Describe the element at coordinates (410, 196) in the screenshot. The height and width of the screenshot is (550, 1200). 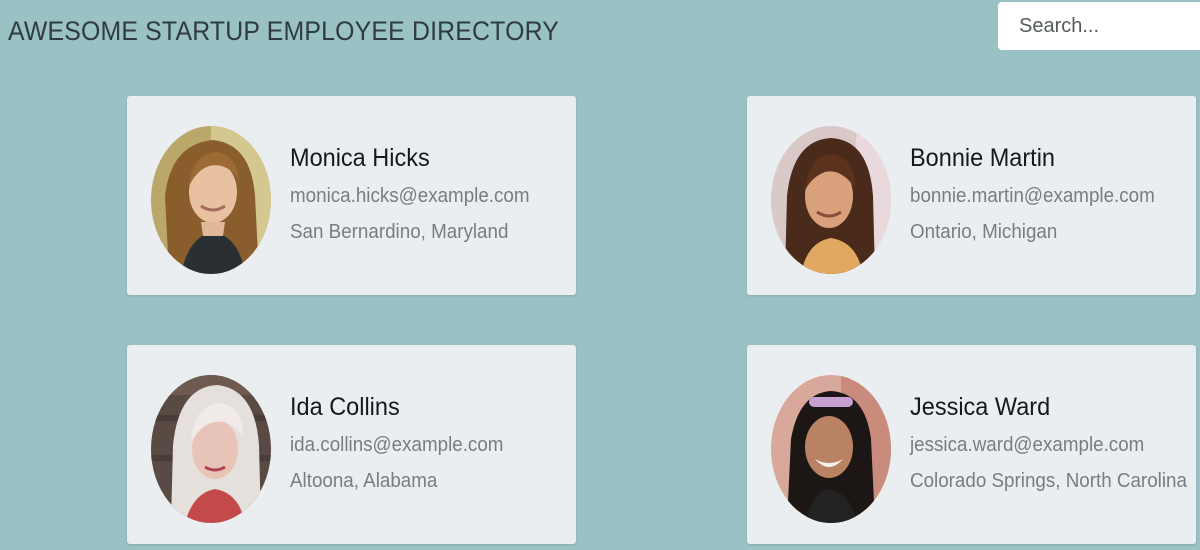
I see `employee-email: monica.hicks@example.com` at that location.